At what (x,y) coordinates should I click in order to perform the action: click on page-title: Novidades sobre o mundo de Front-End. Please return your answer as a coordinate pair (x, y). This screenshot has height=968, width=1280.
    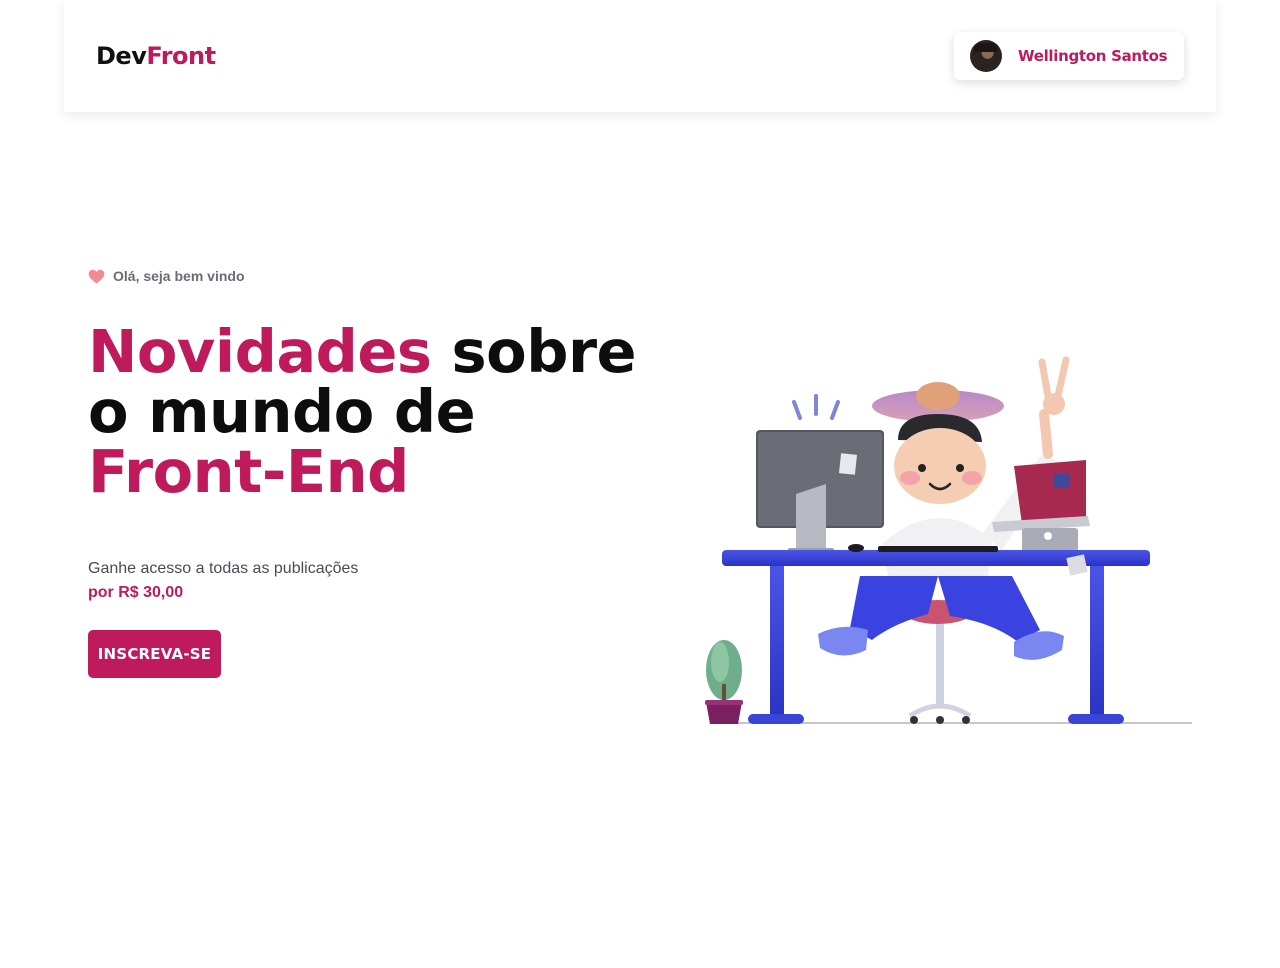
    Looking at the image, I should click on (368, 412).